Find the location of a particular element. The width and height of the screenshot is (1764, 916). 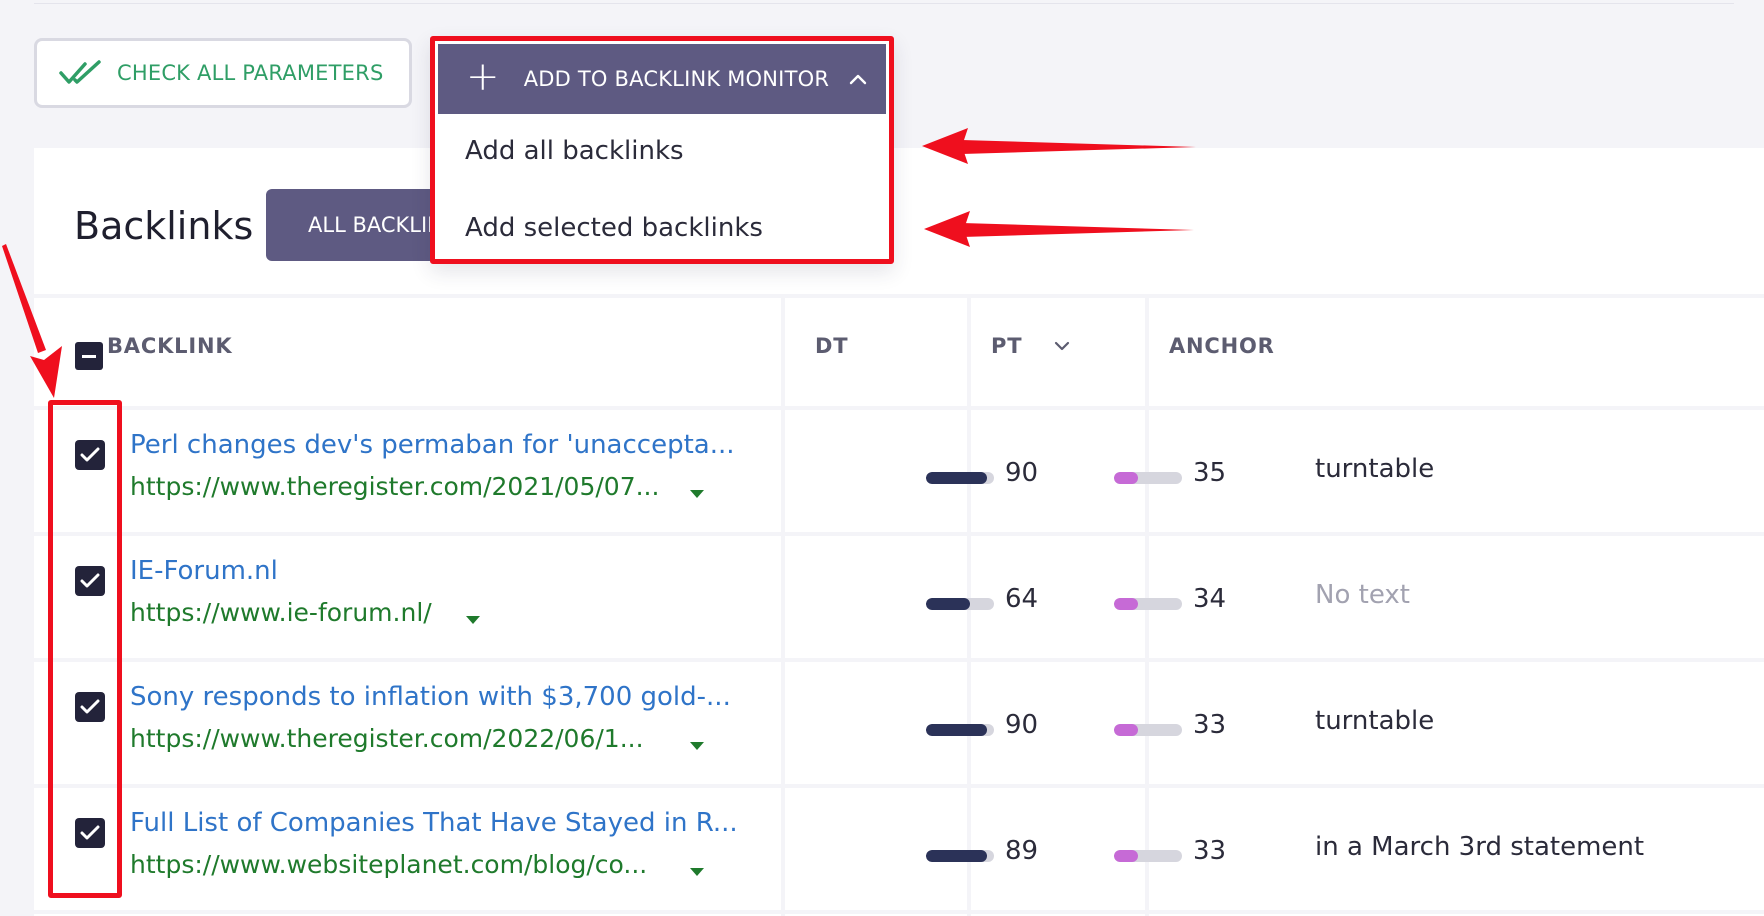

annotation-arrow-down is located at coordinates (32, 321).